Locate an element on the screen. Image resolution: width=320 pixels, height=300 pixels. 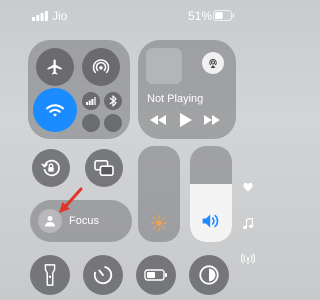
screen-mirroring-icon is located at coordinates (104, 168).